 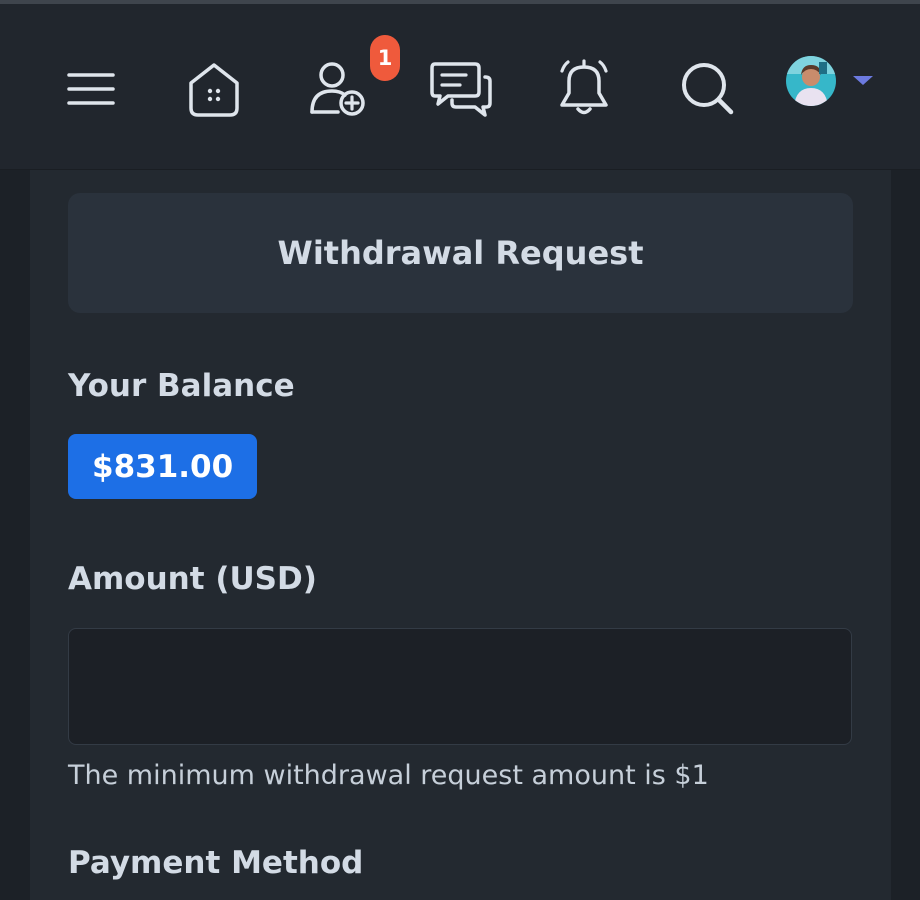 I want to click on add-friend-icon, so click(x=337, y=89).